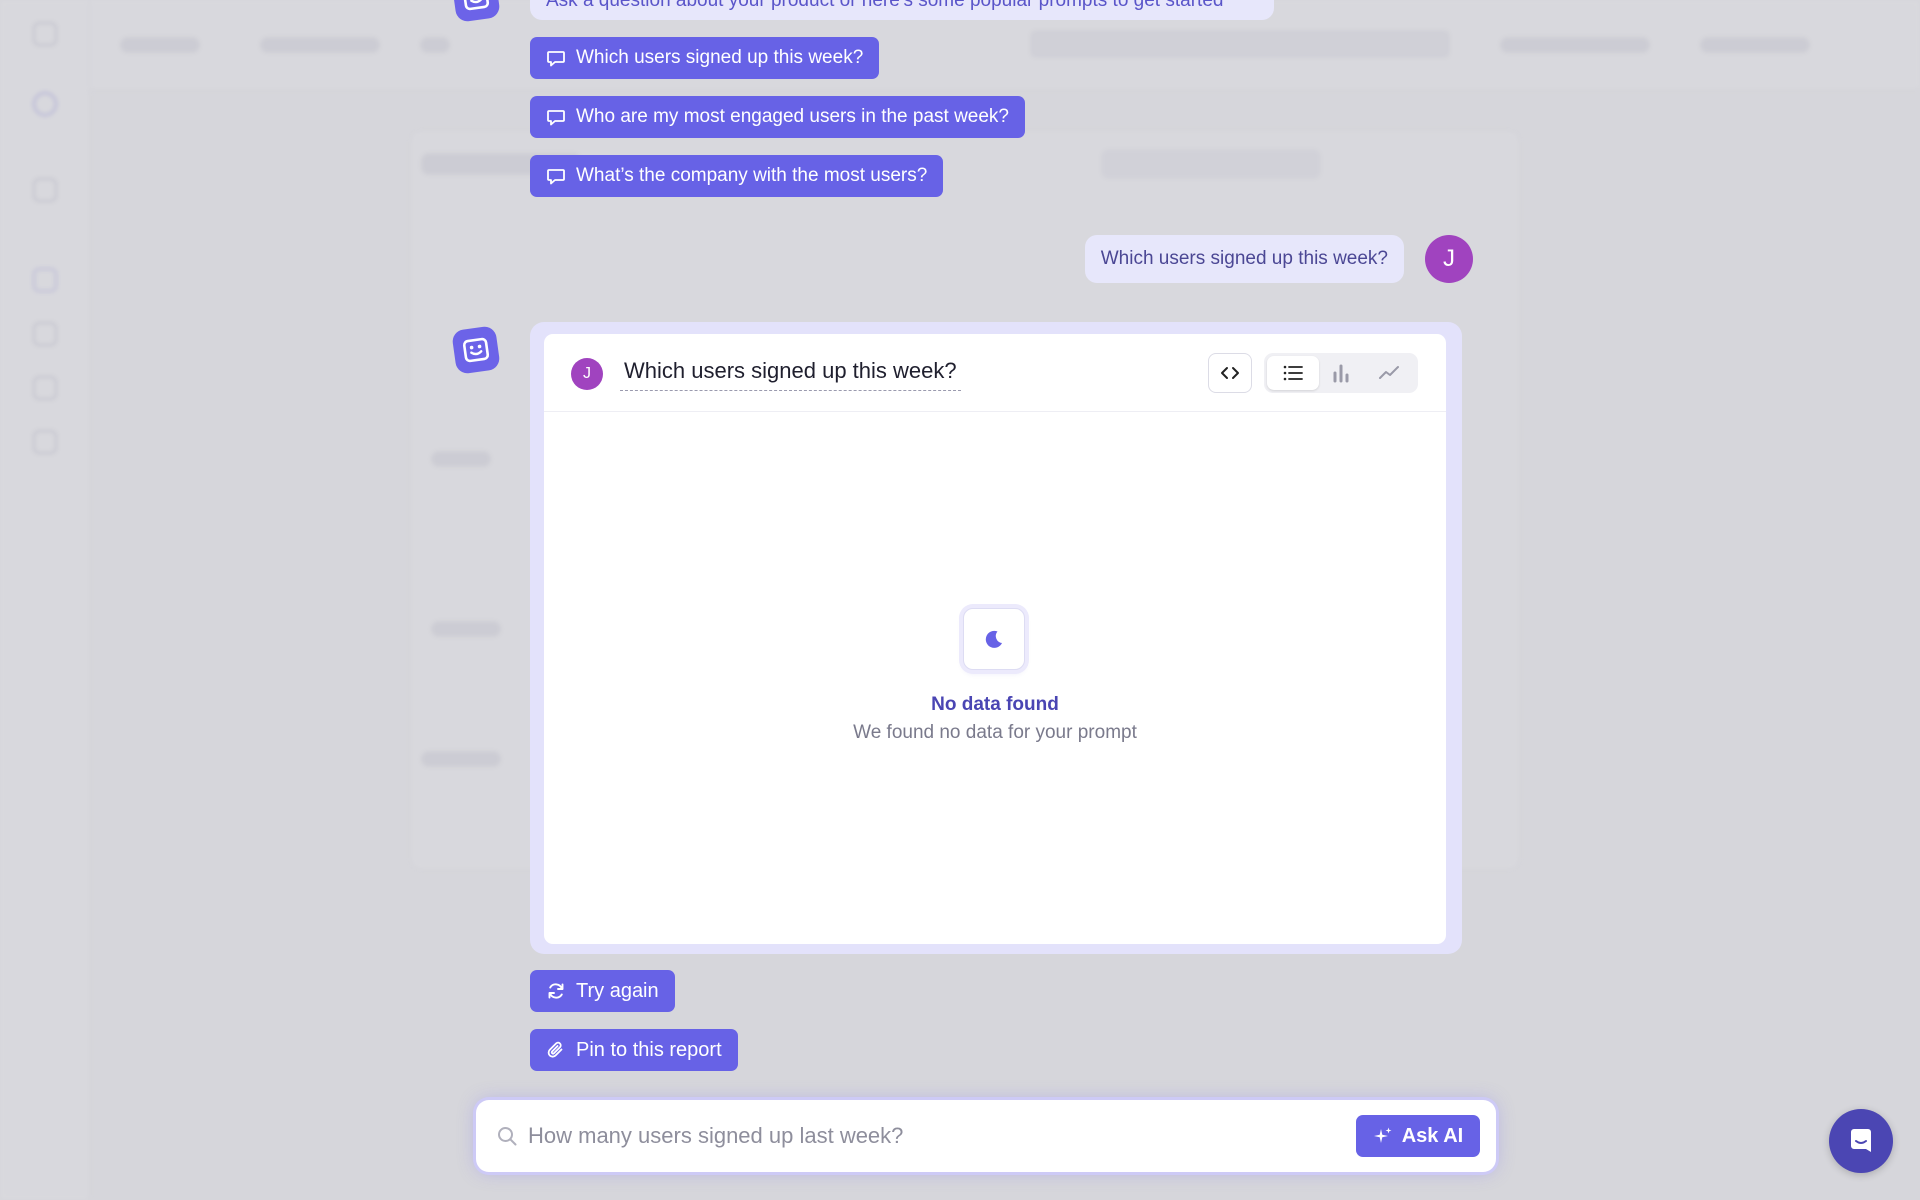  I want to click on ask-ai-label: Ask AI, so click(1432, 1135).